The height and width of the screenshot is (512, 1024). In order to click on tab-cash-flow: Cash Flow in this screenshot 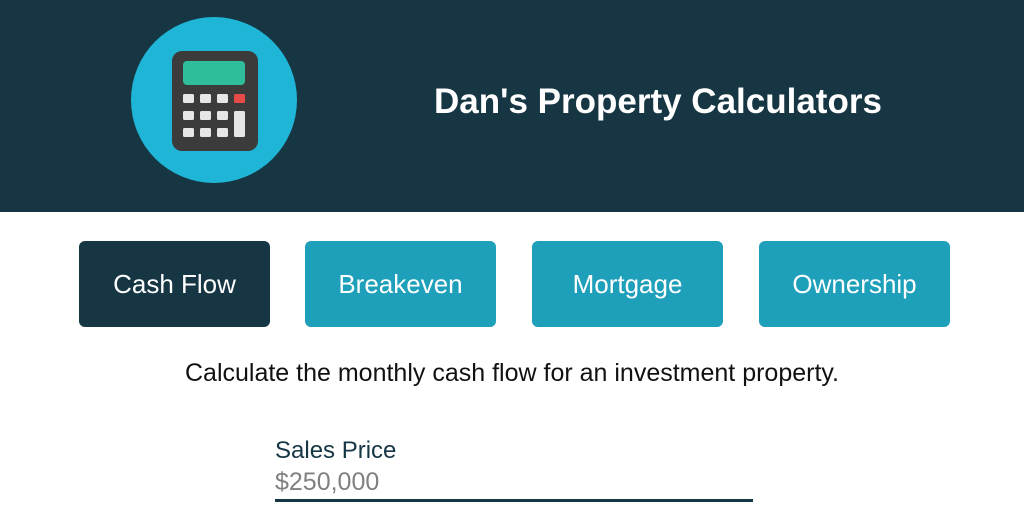, I will do `click(174, 284)`.